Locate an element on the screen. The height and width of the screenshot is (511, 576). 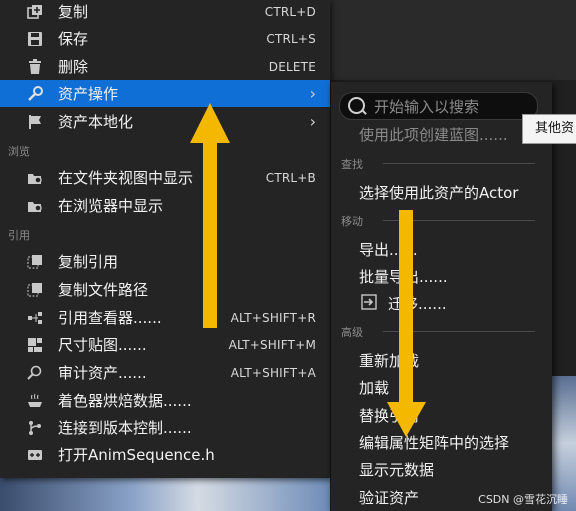
menu-item-duplicate: 复制 CTRL+D is located at coordinates (165, 12).